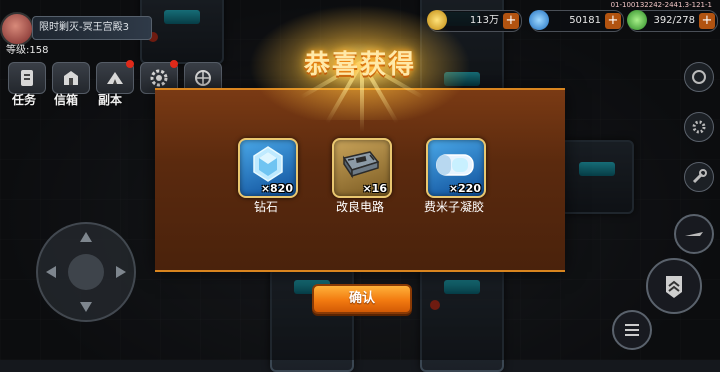  I want to click on reward-item-fermion-gel: ×220, so click(456, 168).